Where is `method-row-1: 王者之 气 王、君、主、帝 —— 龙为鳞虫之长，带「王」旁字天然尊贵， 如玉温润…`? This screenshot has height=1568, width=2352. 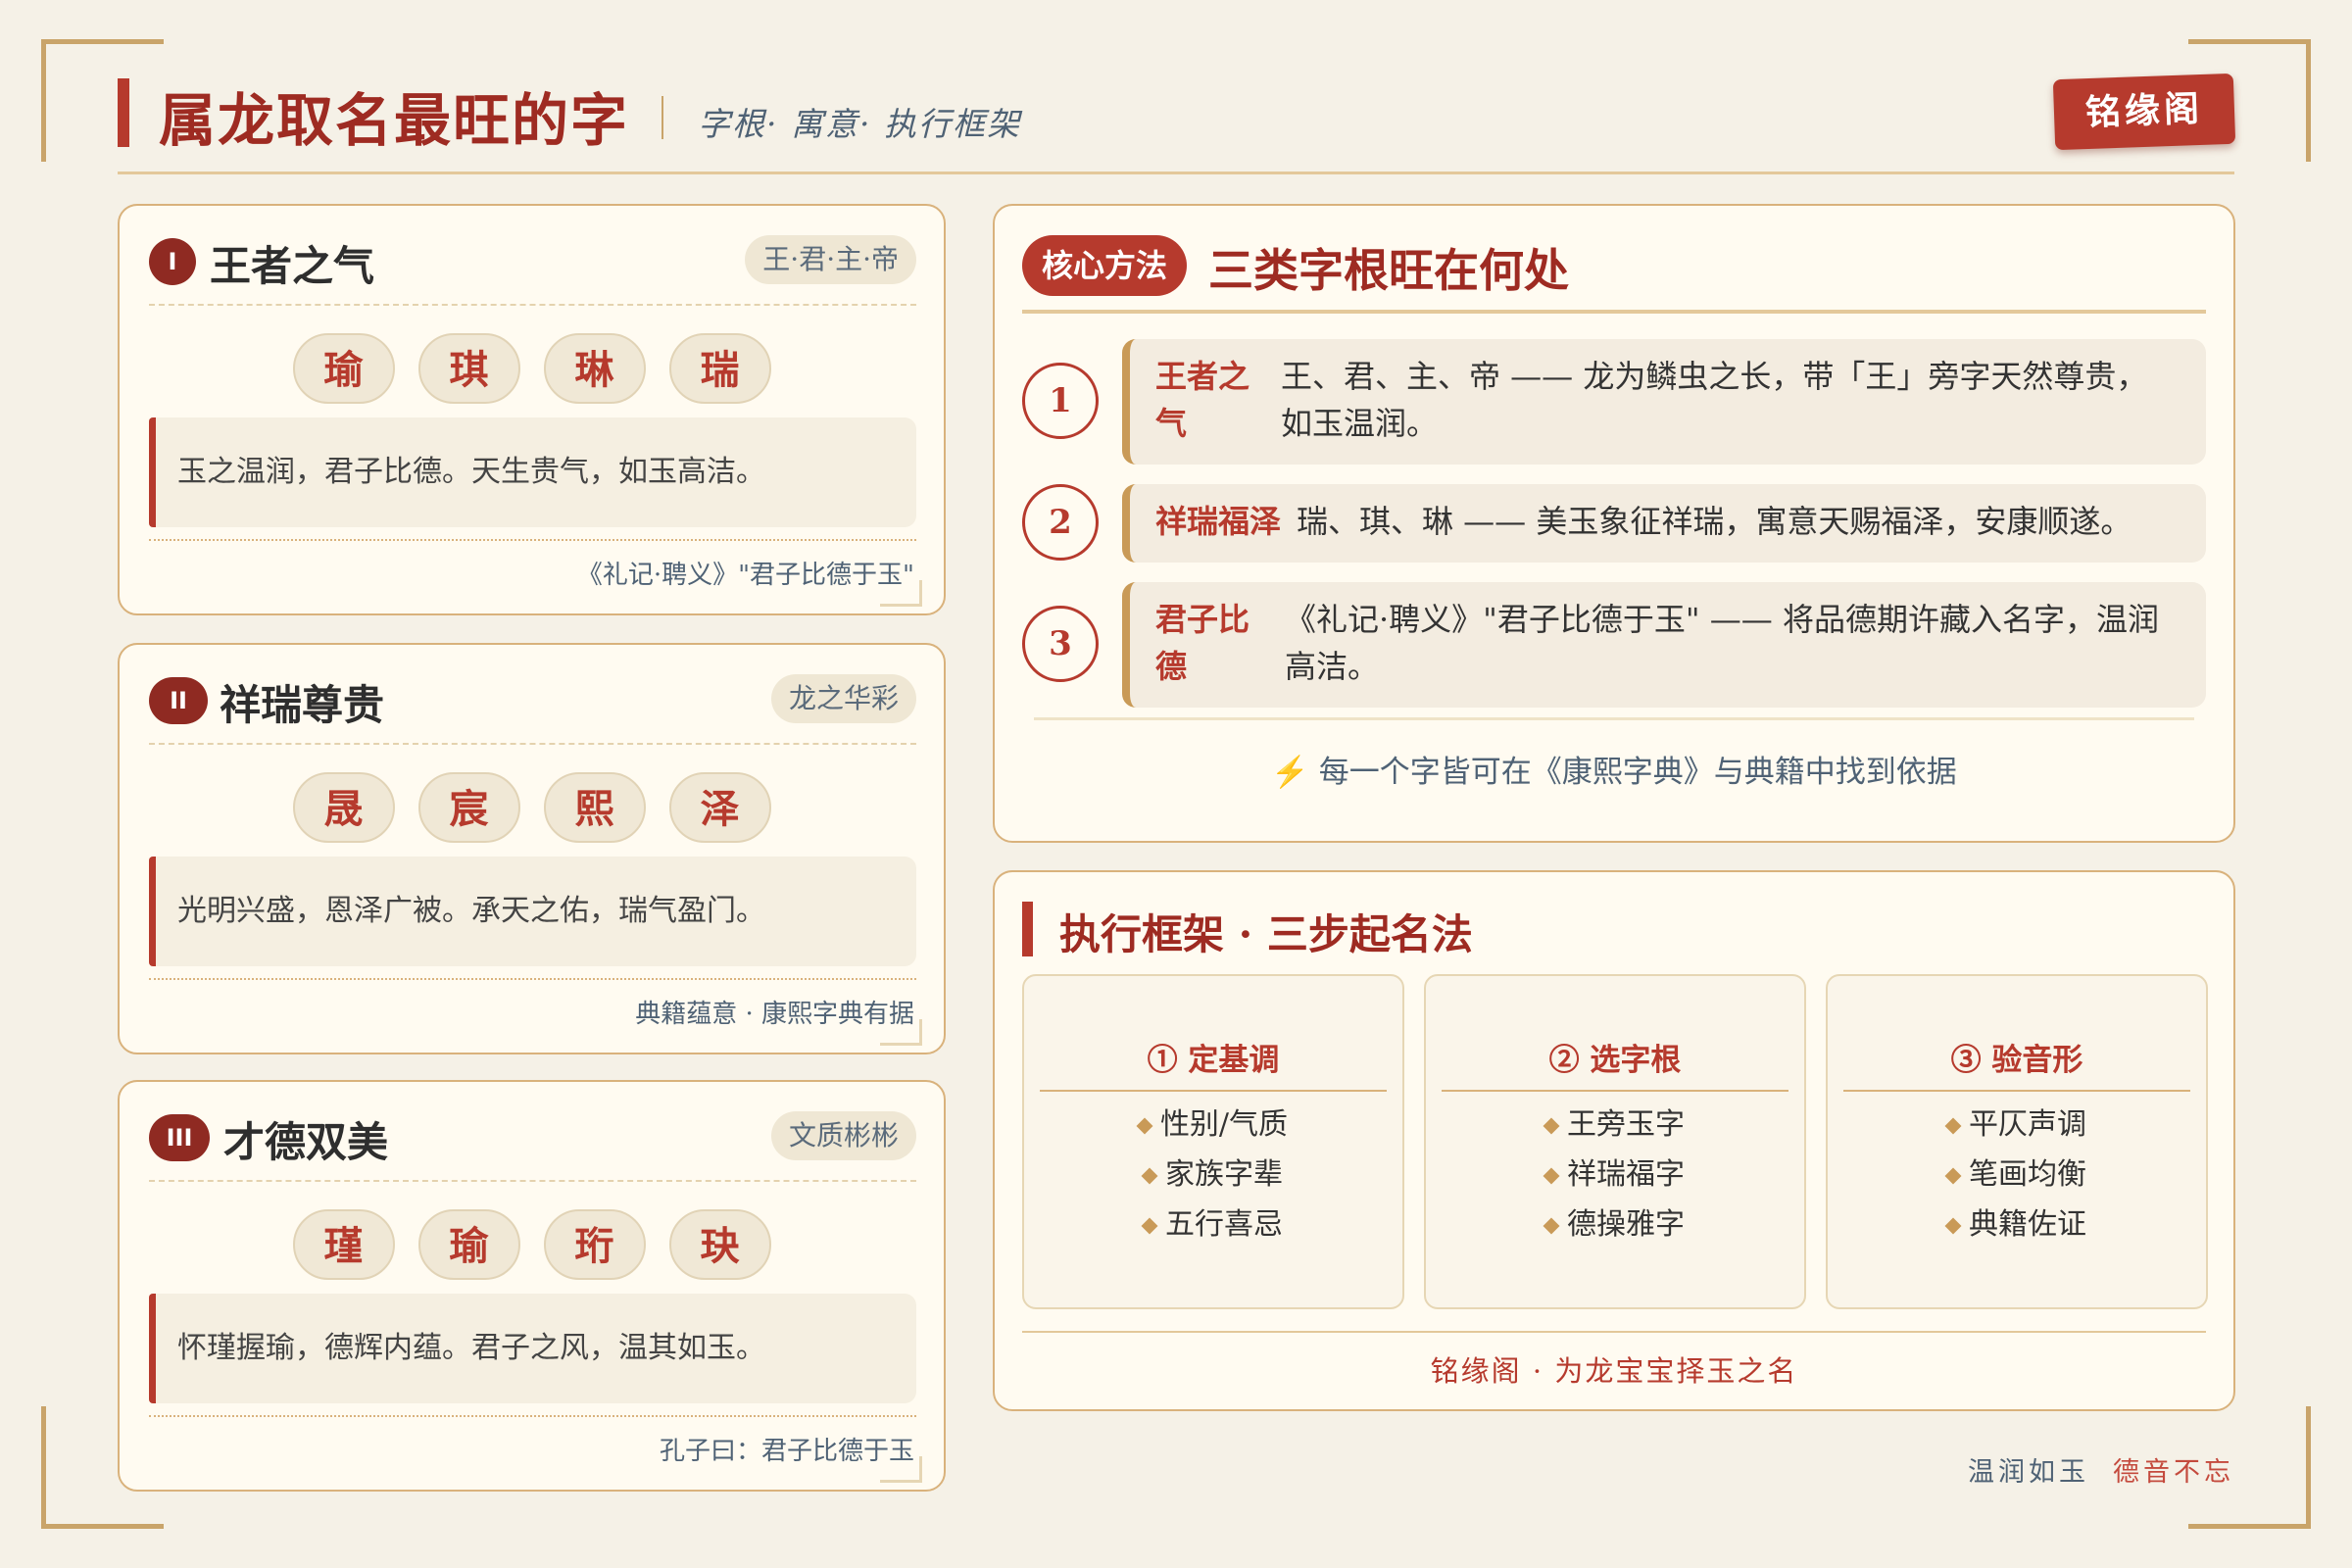
method-row-1: 王者之 气 王、君、主、帝 —— 龙为鳞虫之长，带「王」旁字天然尊贵， 如玉温润… is located at coordinates (1664, 402).